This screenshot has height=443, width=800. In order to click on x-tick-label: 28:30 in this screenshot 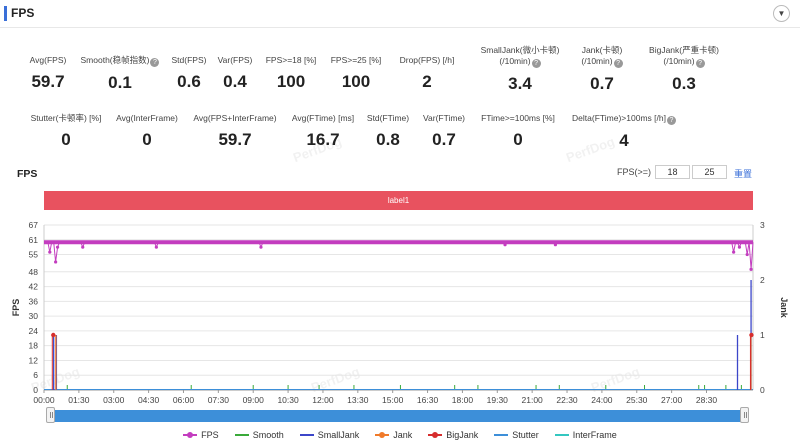, I will do `click(707, 400)`.